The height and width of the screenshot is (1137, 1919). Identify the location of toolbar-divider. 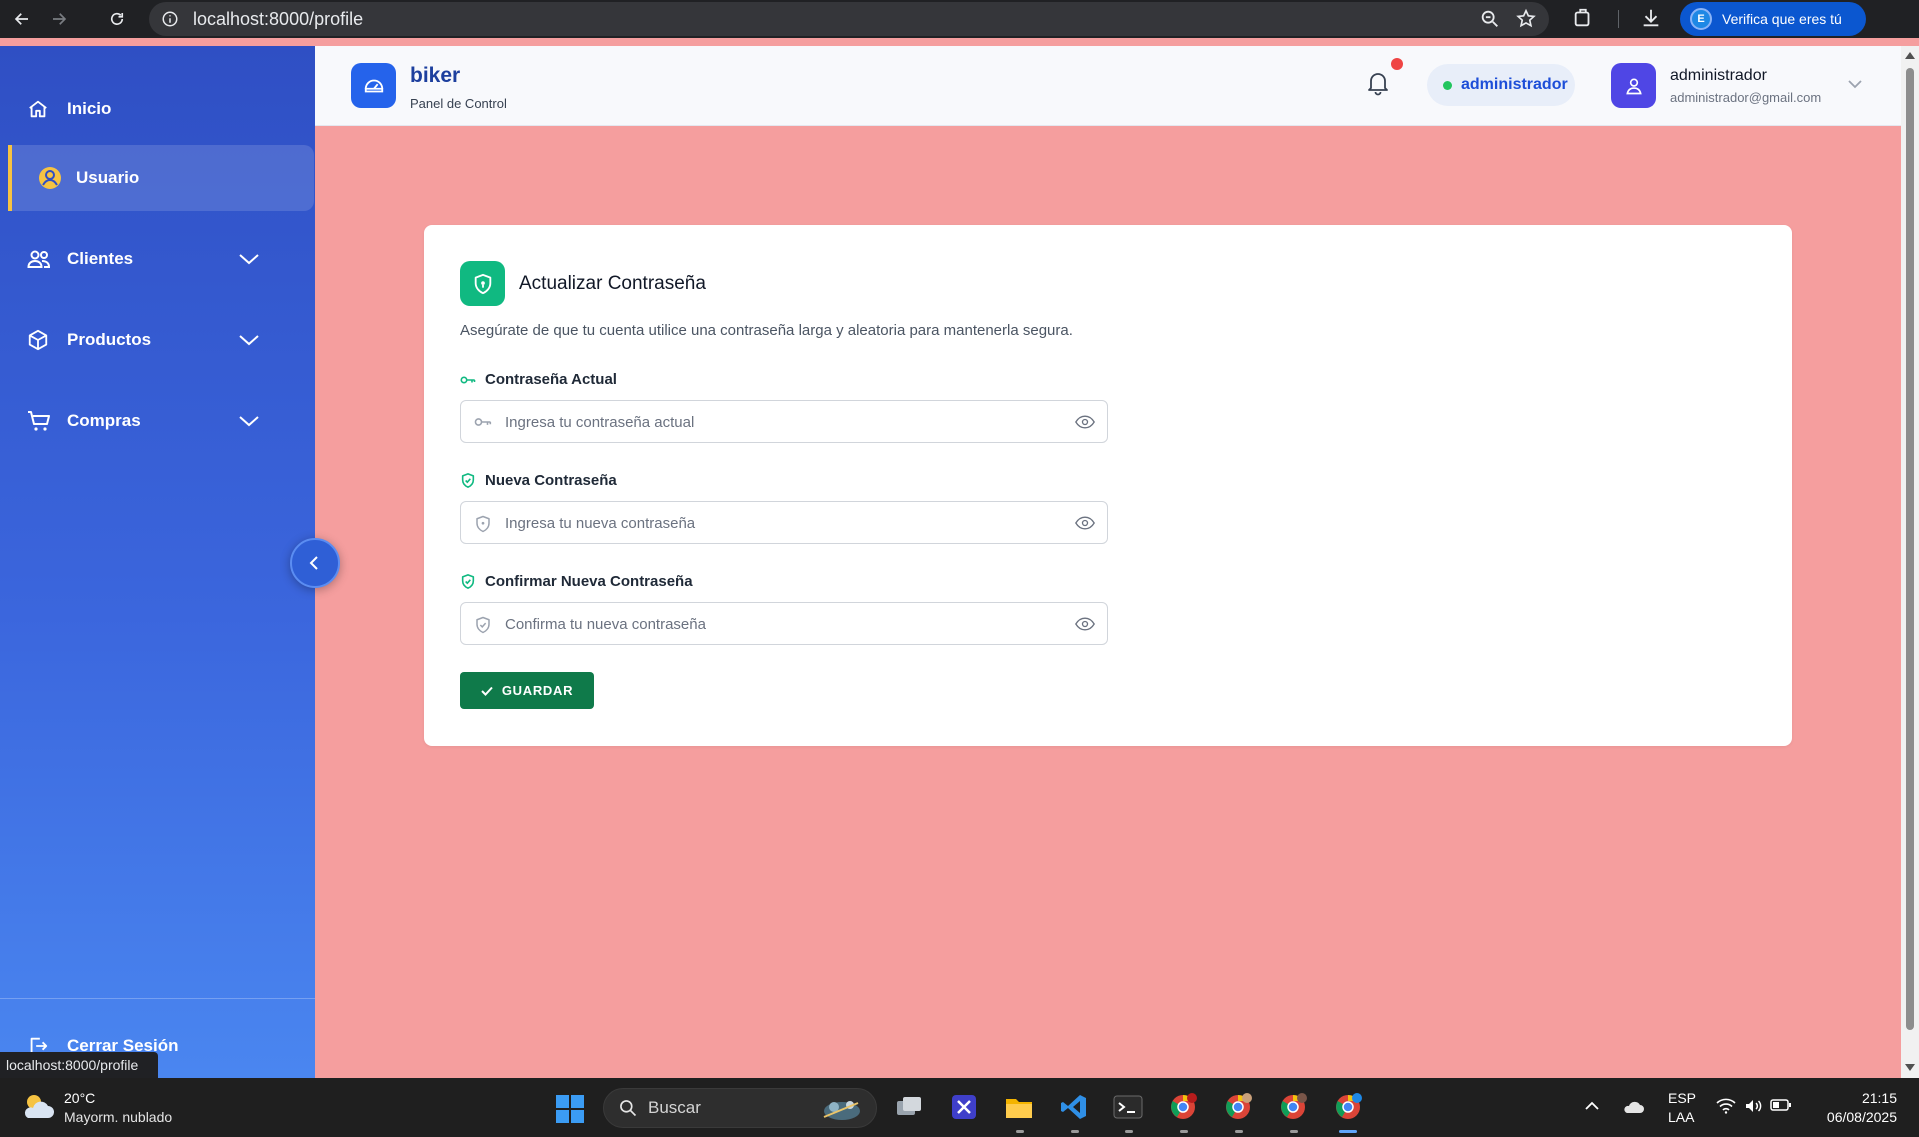
(1618, 19).